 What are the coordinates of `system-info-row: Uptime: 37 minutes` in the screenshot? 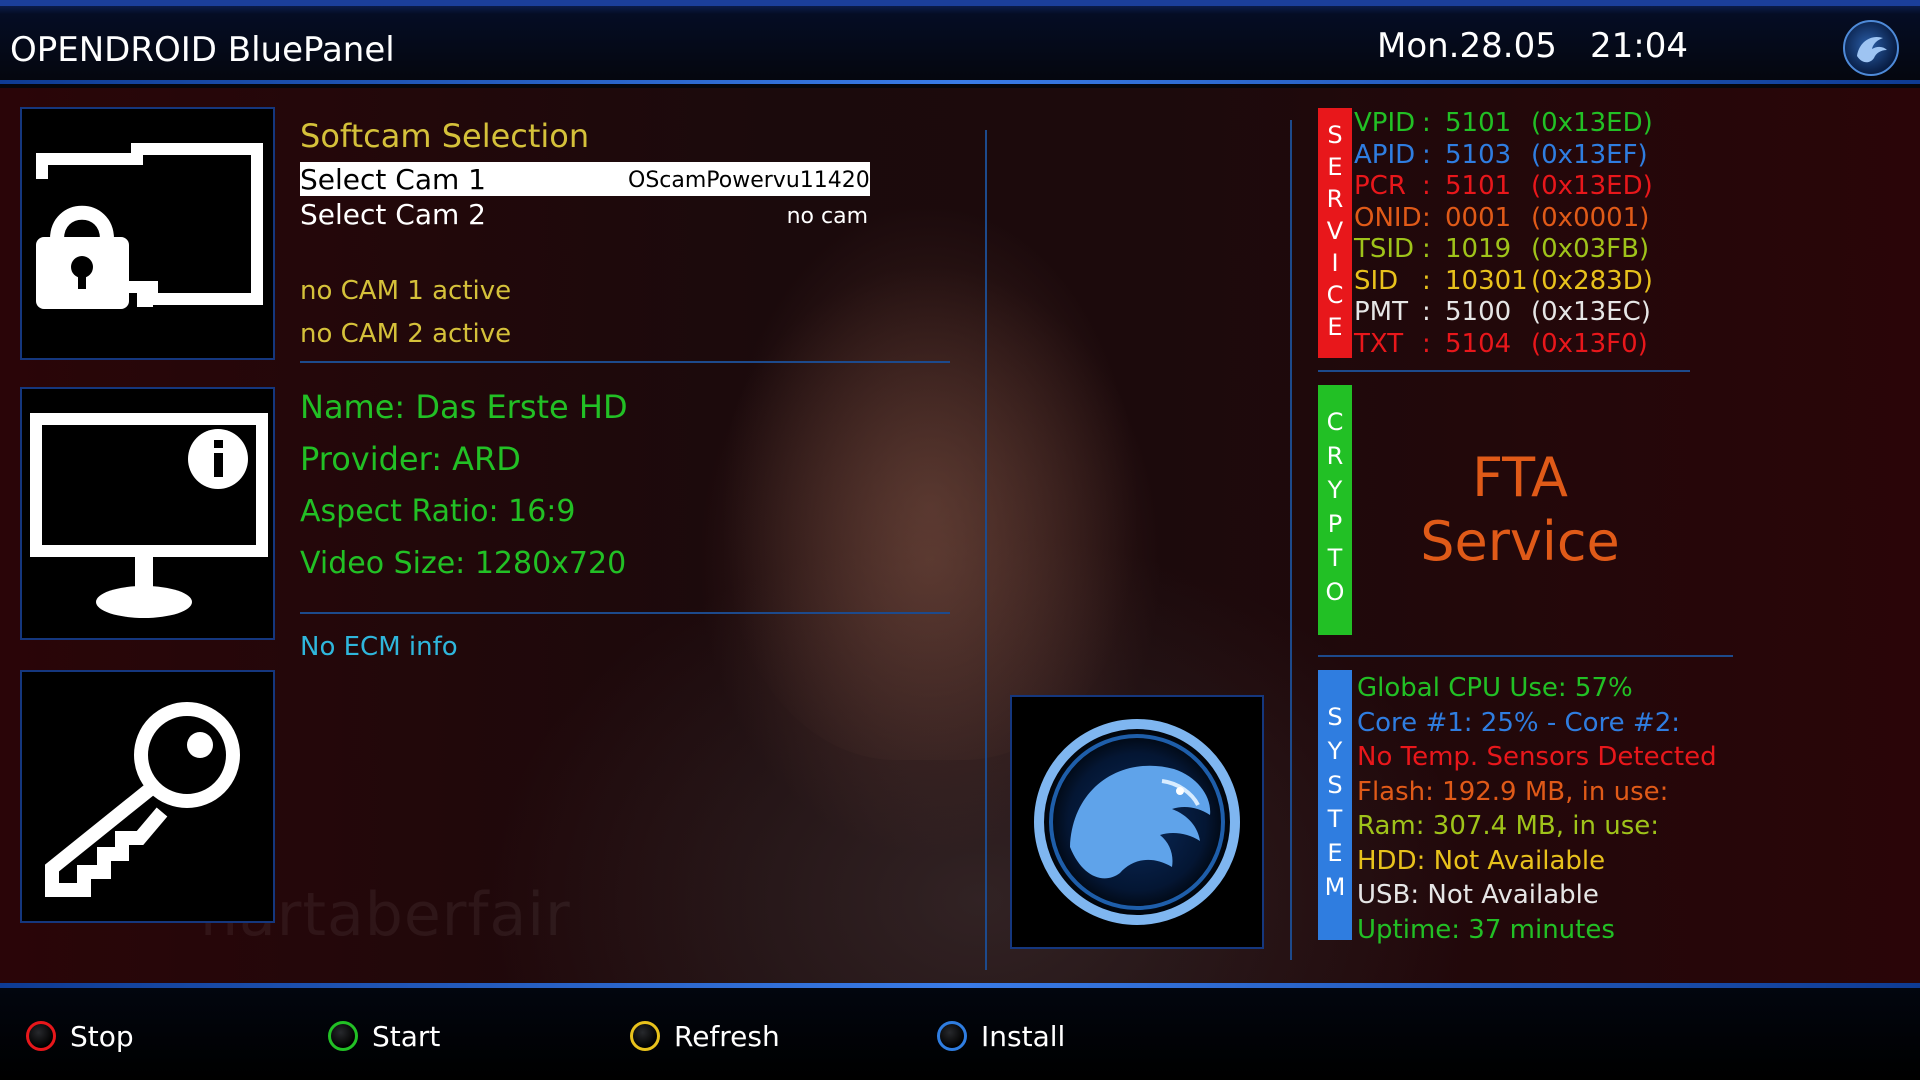 It's located at (1486, 929).